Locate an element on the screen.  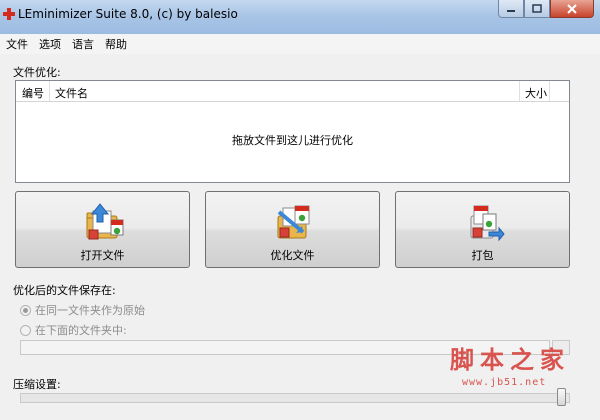
open-file-button: 打开文件 is located at coordinates (102, 229).